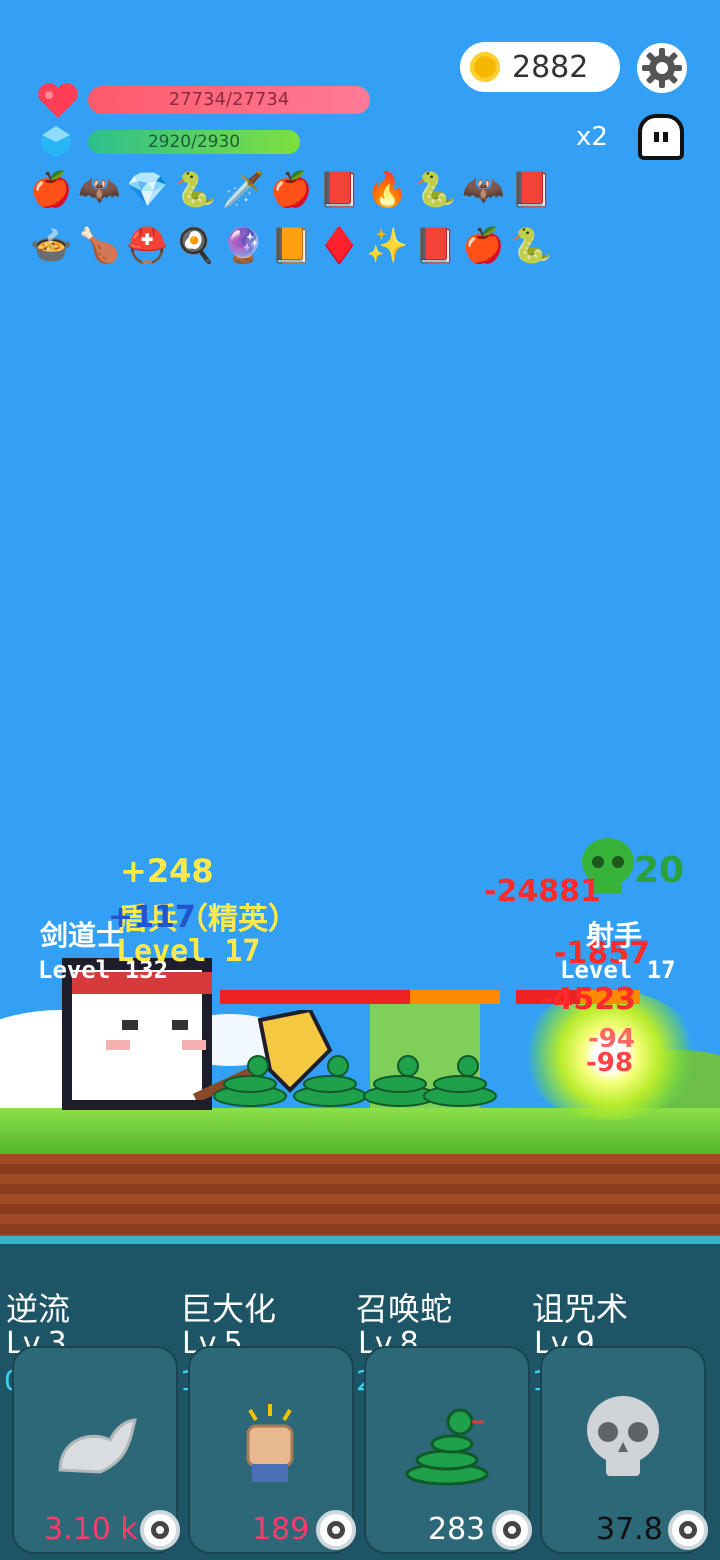 This screenshot has width=720, height=1560. I want to click on skill-name: 召唤蛇, so click(404, 1309).